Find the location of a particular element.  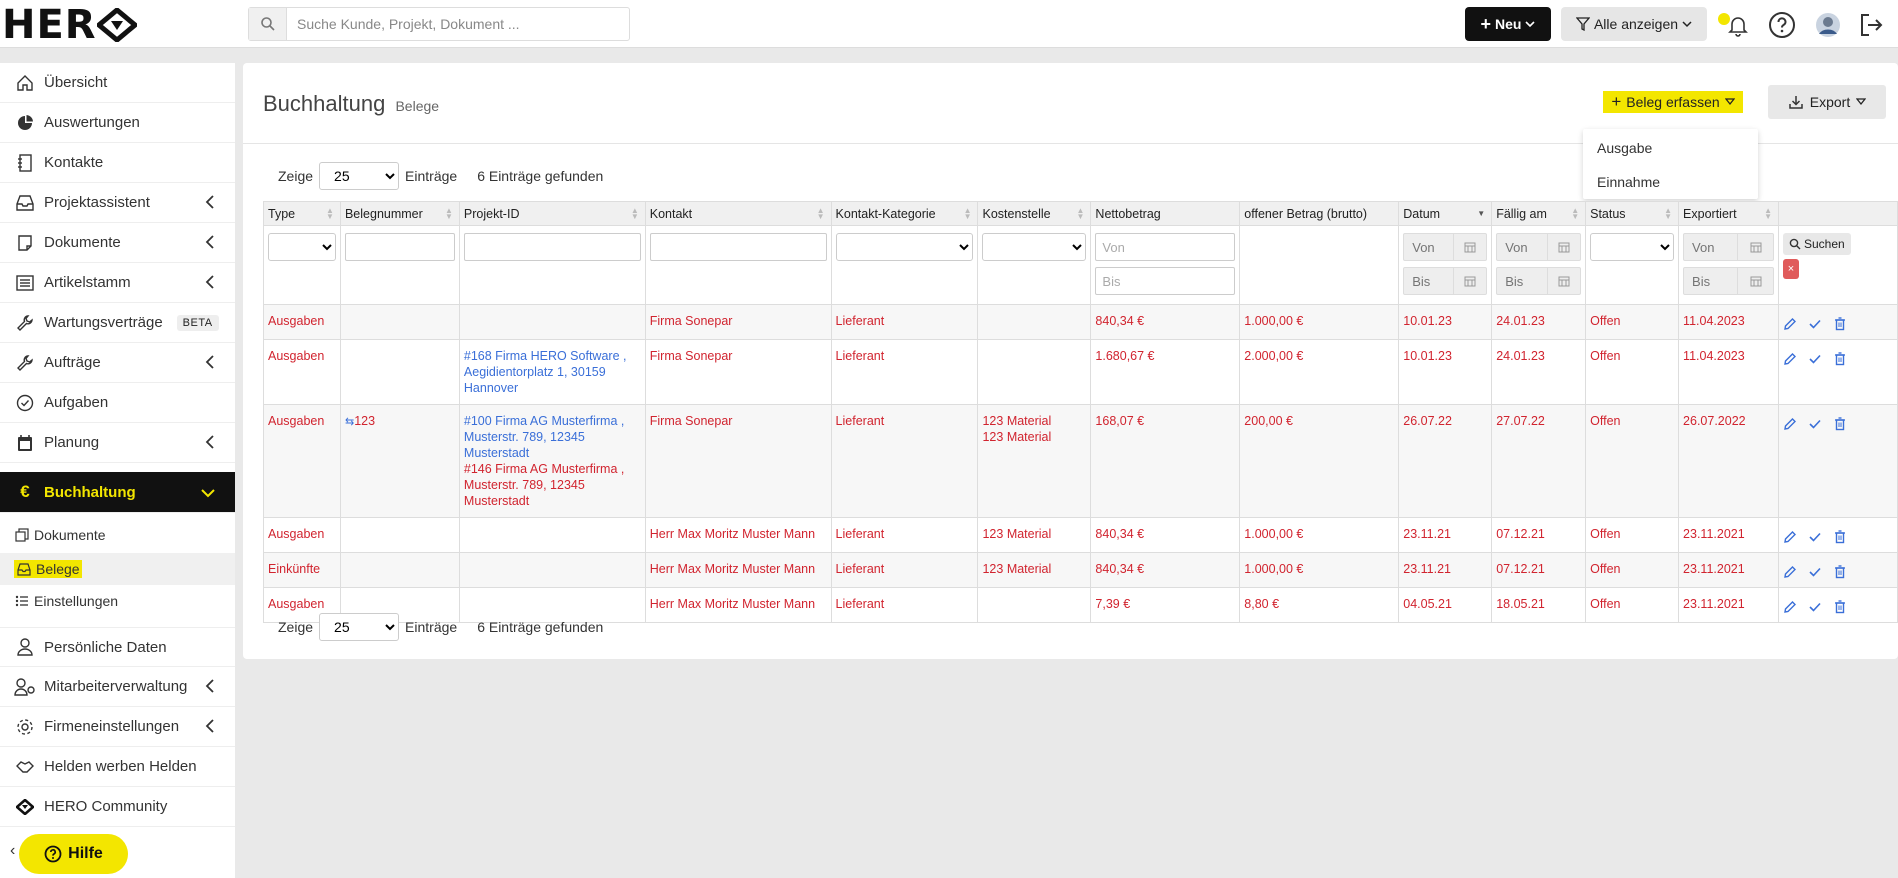

sidebar-item-persoenliche-daten: Persönliche Daten is located at coordinates (117, 647).